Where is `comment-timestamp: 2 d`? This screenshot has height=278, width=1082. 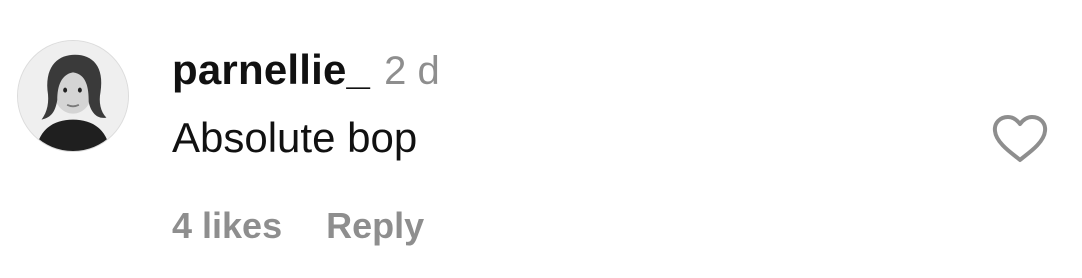
comment-timestamp: 2 d is located at coordinates (412, 71).